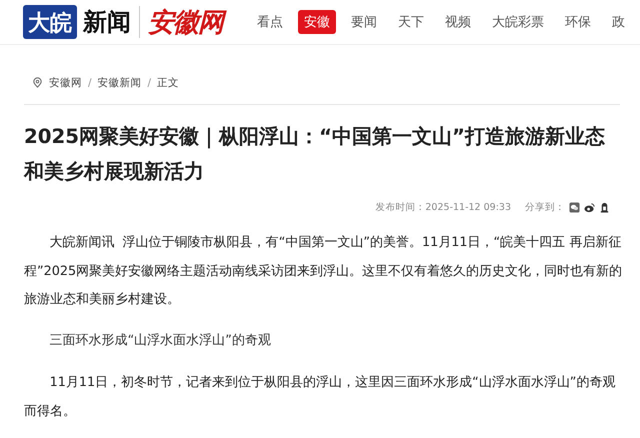 The image size is (640, 438). What do you see at coordinates (518, 22) in the screenshot?
I see `nav-tab: 大皖彩票` at bounding box center [518, 22].